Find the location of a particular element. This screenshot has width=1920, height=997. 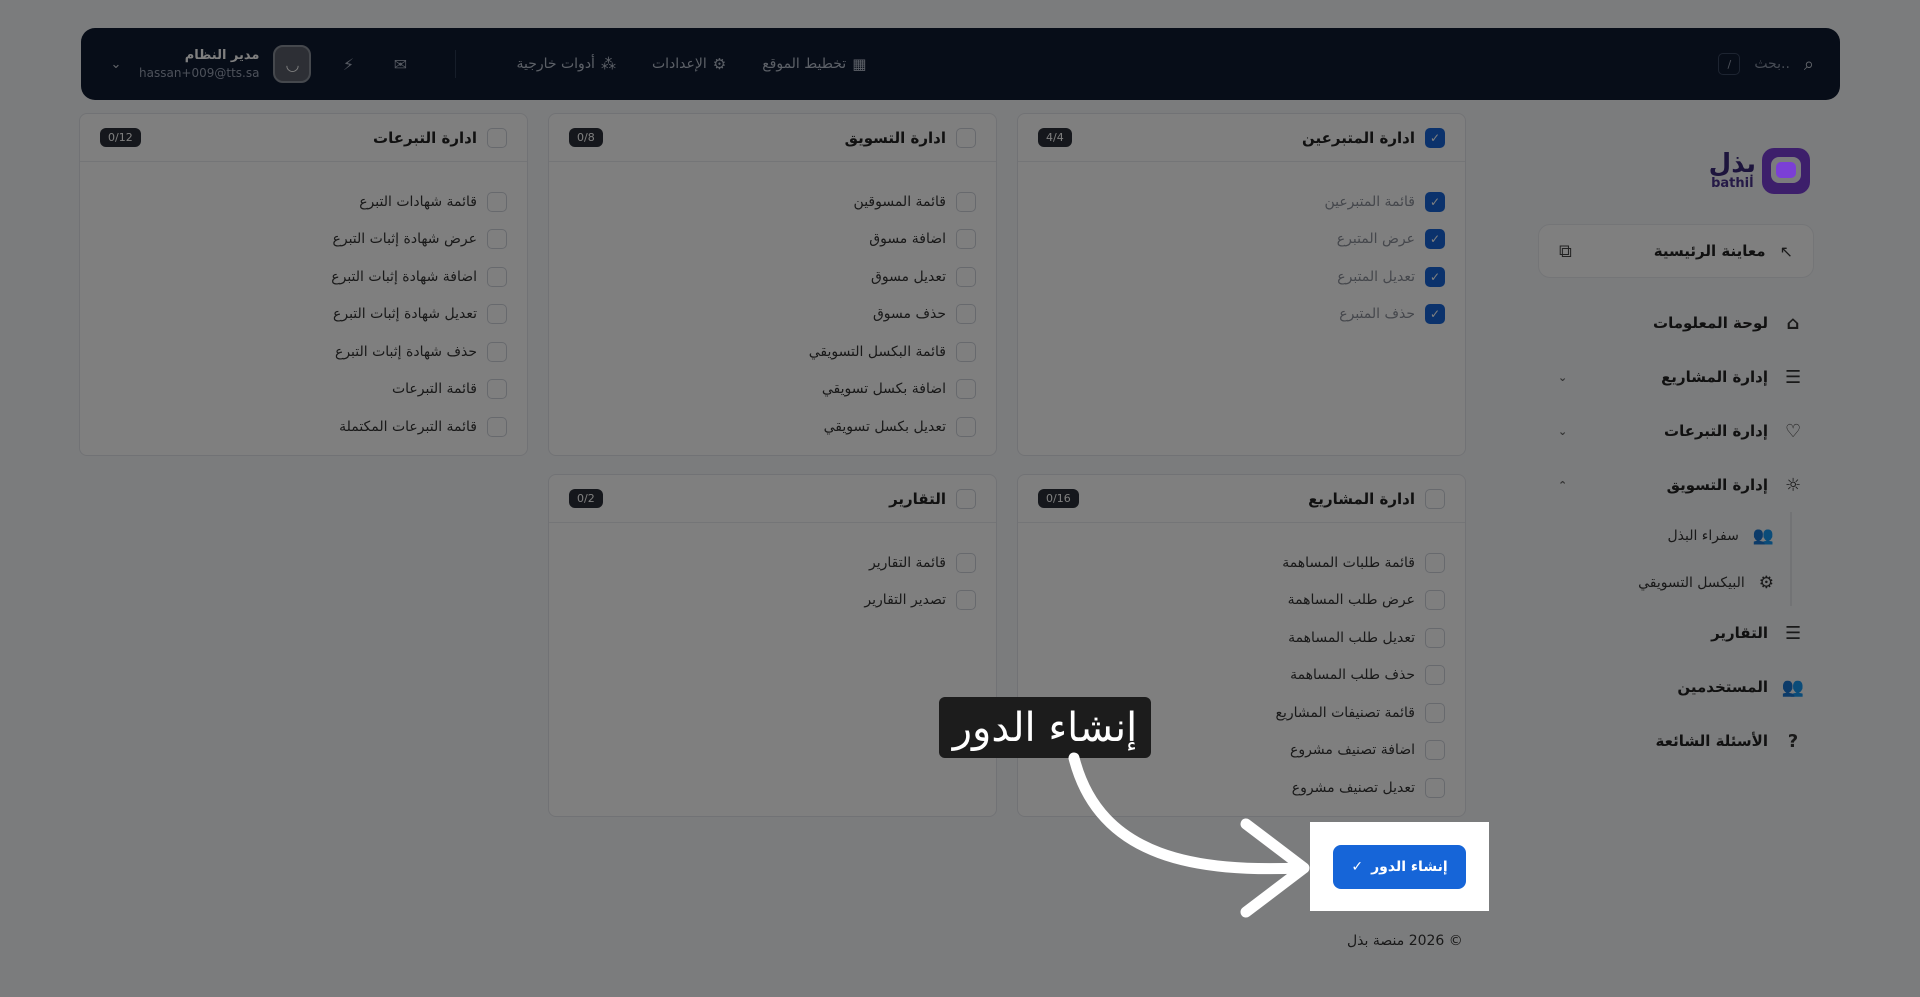

create-role-button: إنشاء الدور ✓ is located at coordinates (1399, 866).